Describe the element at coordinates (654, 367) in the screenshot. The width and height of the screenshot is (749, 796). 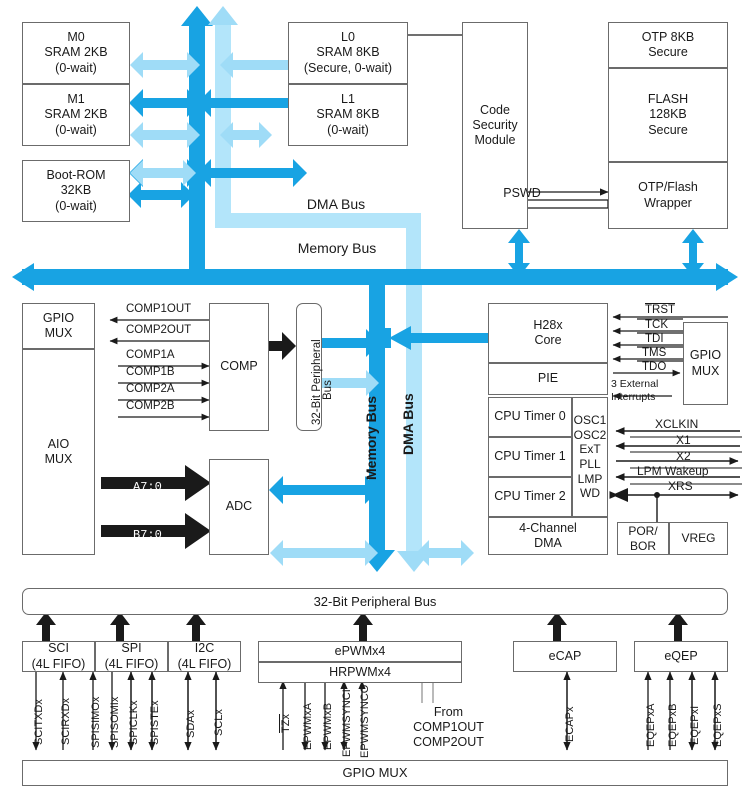
I see `signal-tdo: TDO` at that location.